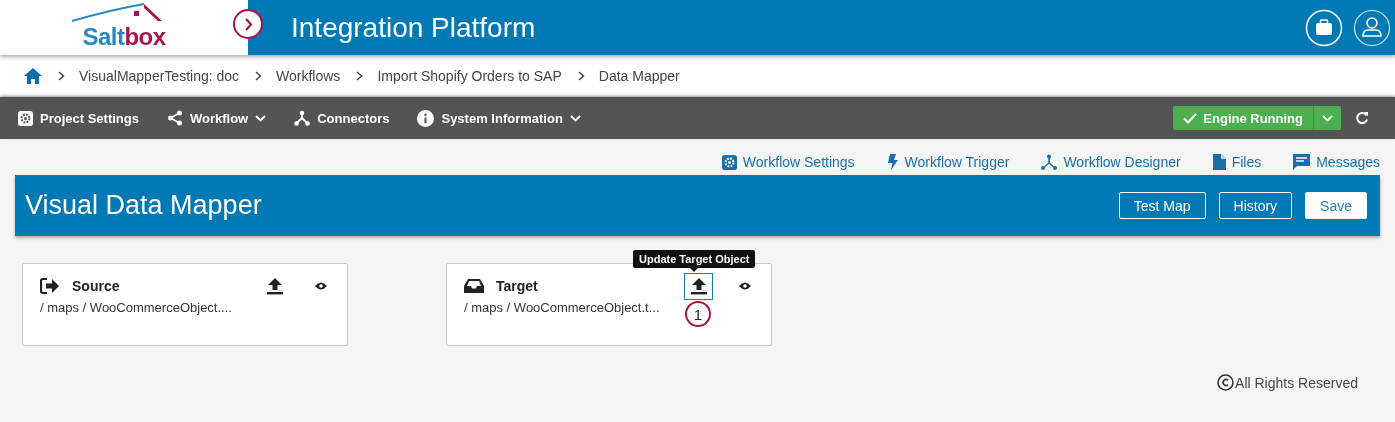 The height and width of the screenshot is (422, 1395). What do you see at coordinates (1296, 382) in the screenshot?
I see `copyright-text: All Rights Reserved` at bounding box center [1296, 382].